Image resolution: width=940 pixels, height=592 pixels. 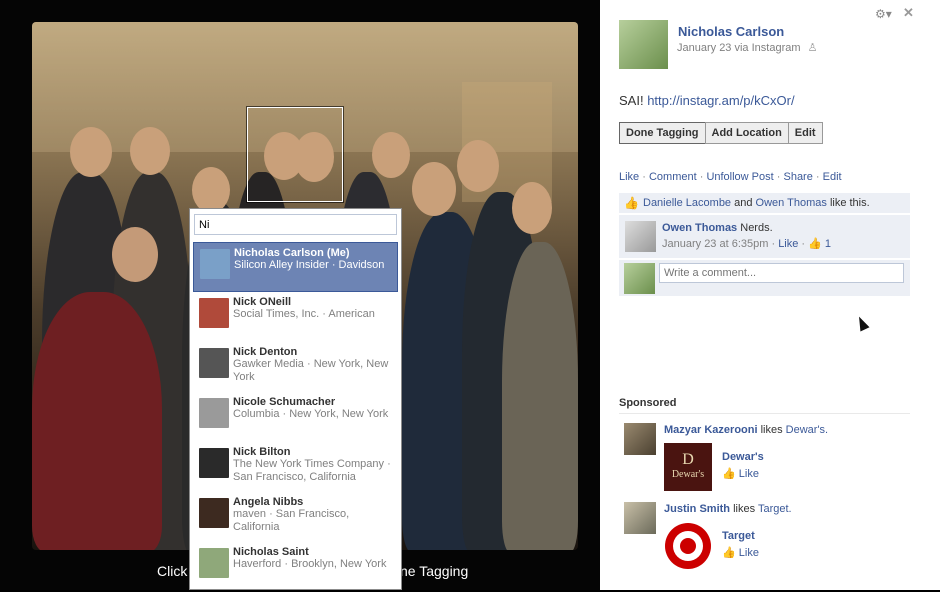 What do you see at coordinates (262, 302) in the screenshot?
I see `tag-result-name: Nick ONeill` at bounding box center [262, 302].